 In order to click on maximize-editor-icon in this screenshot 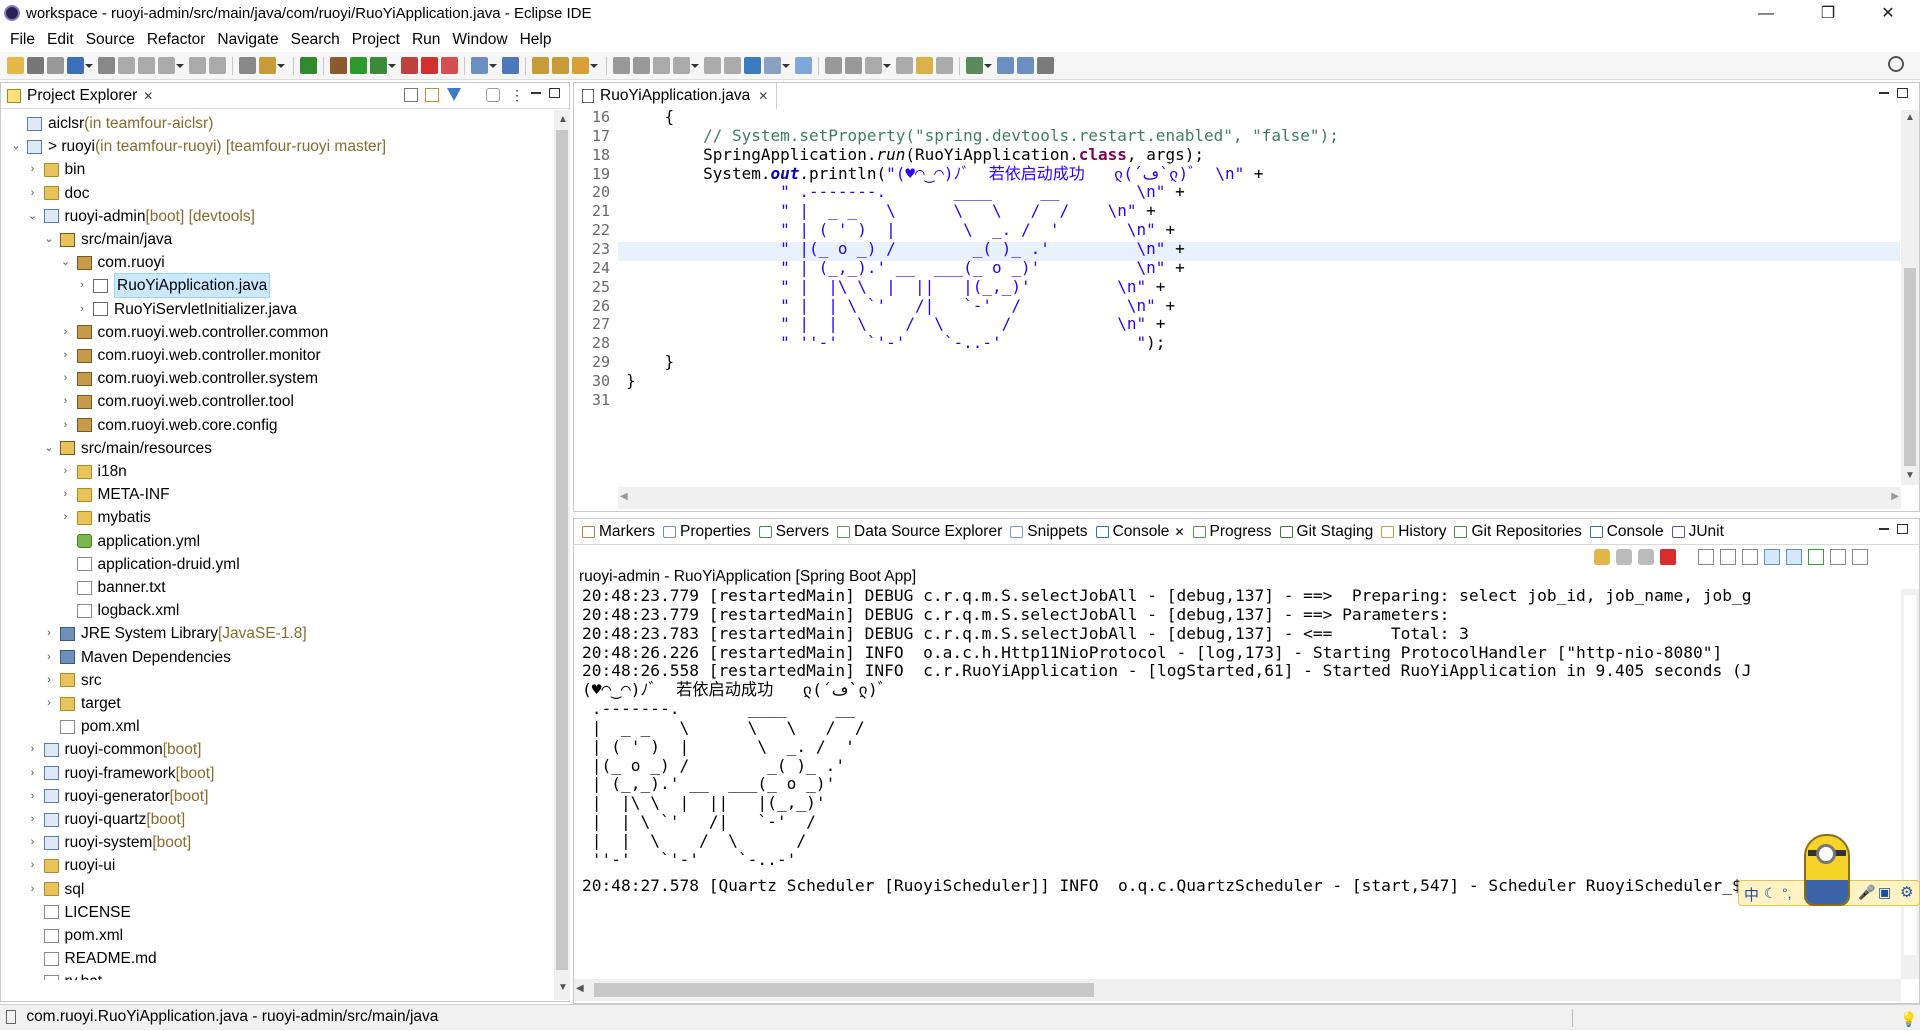, I will do `click(1902, 93)`.